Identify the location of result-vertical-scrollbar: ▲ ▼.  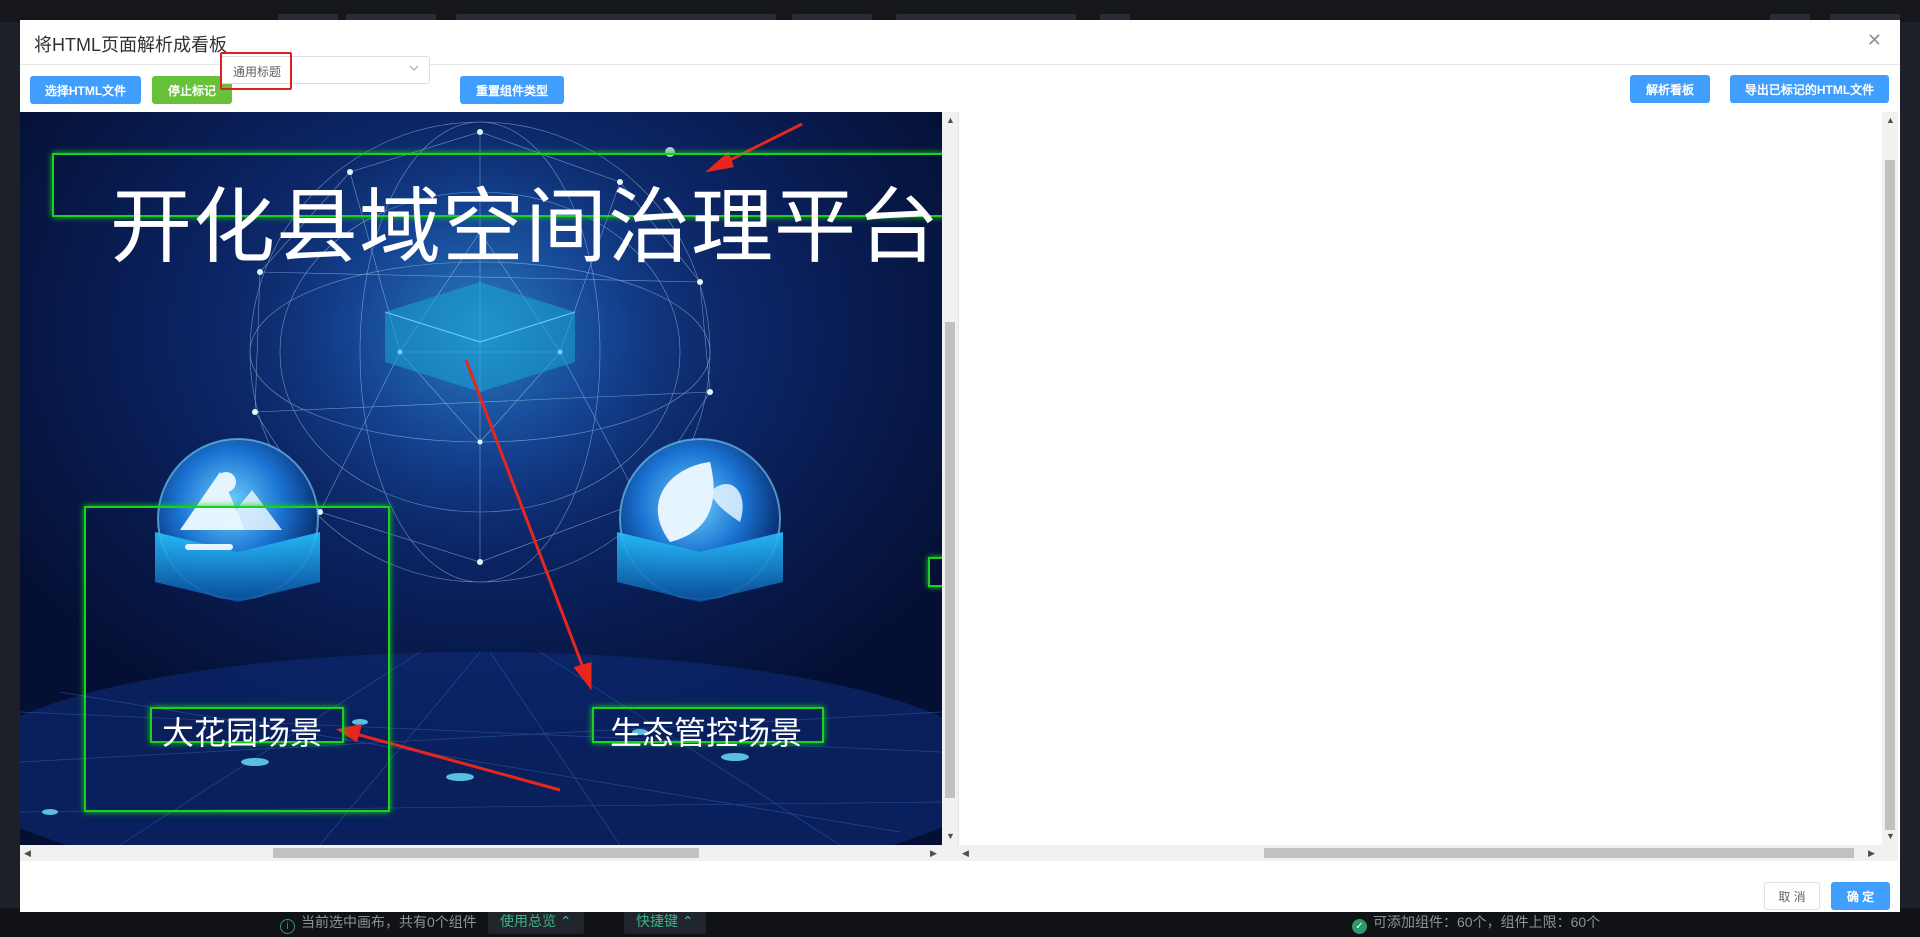
(1890, 478).